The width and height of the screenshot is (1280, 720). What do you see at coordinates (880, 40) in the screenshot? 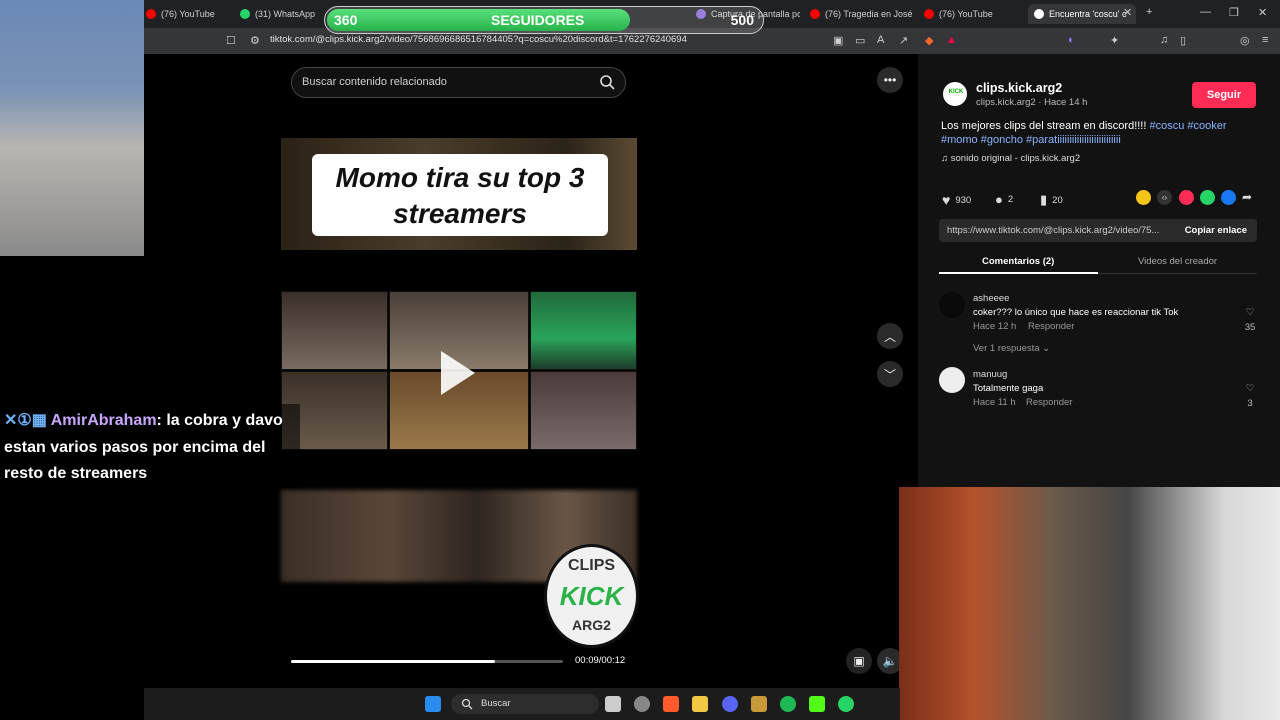
I see `translate-icon: A` at bounding box center [880, 40].